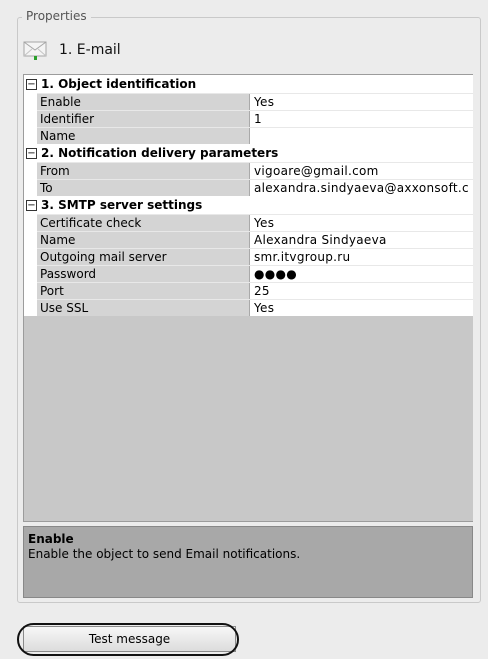 Image resolution: width=488 pixels, height=659 pixels. Describe the element at coordinates (361, 240) in the screenshot. I see `property-value: Alexandra Sindyaeva` at that location.